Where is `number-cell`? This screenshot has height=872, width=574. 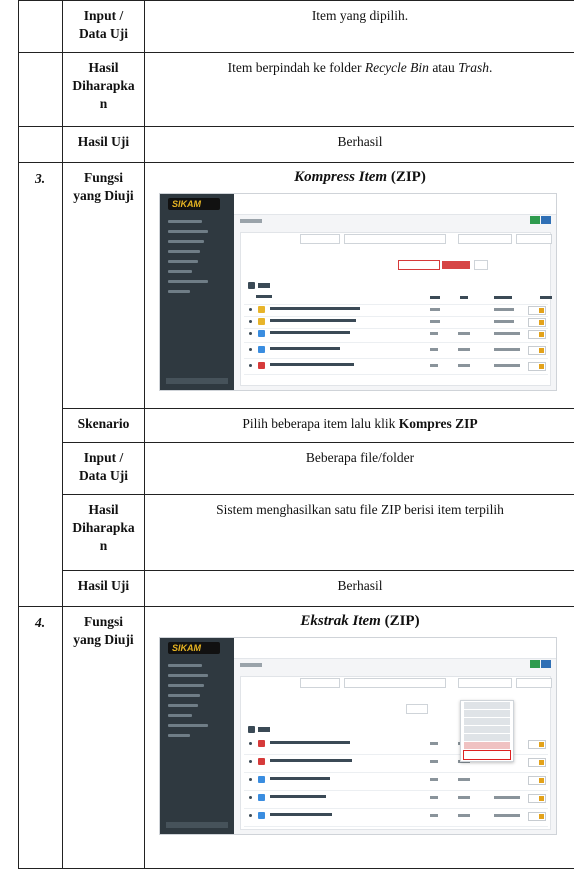
number-cell is located at coordinates (40, 144).